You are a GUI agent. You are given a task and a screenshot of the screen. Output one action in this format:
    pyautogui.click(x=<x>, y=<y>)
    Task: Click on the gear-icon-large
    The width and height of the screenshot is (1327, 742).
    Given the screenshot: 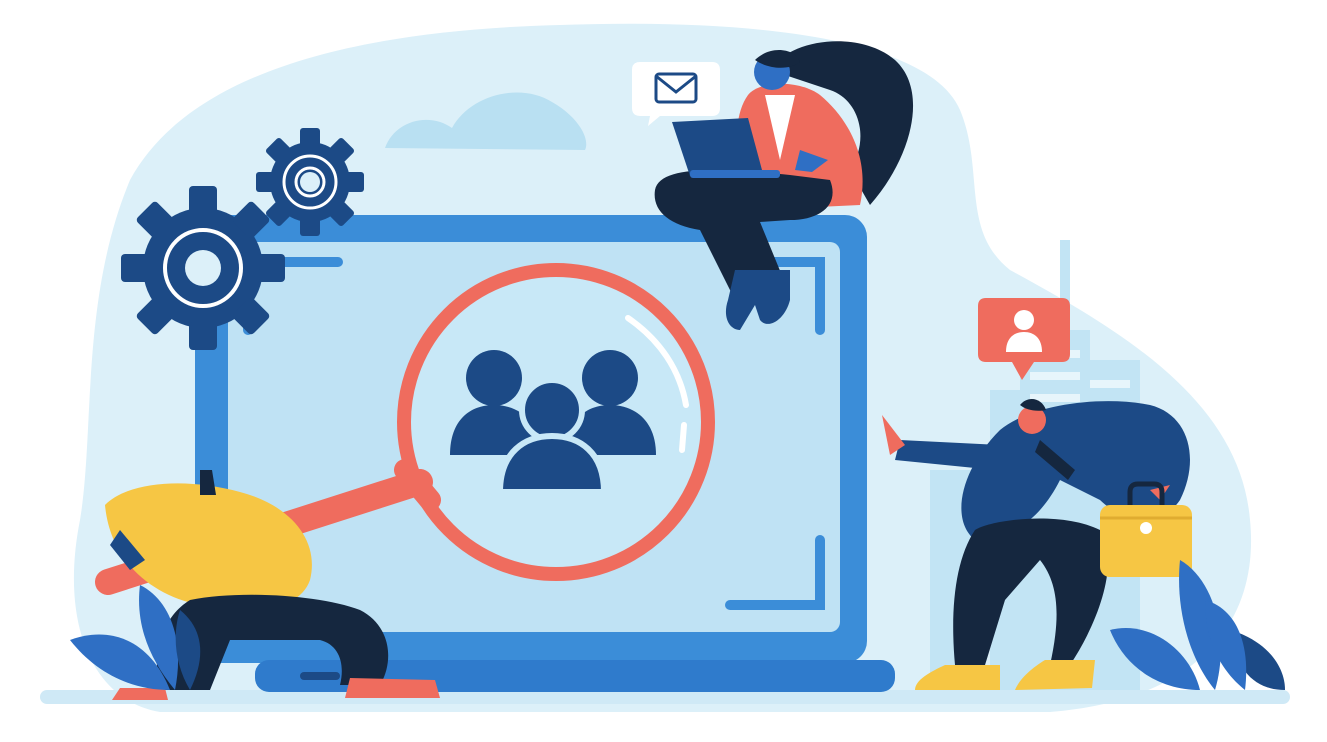 What is the action you would take?
    pyautogui.click(x=203, y=268)
    